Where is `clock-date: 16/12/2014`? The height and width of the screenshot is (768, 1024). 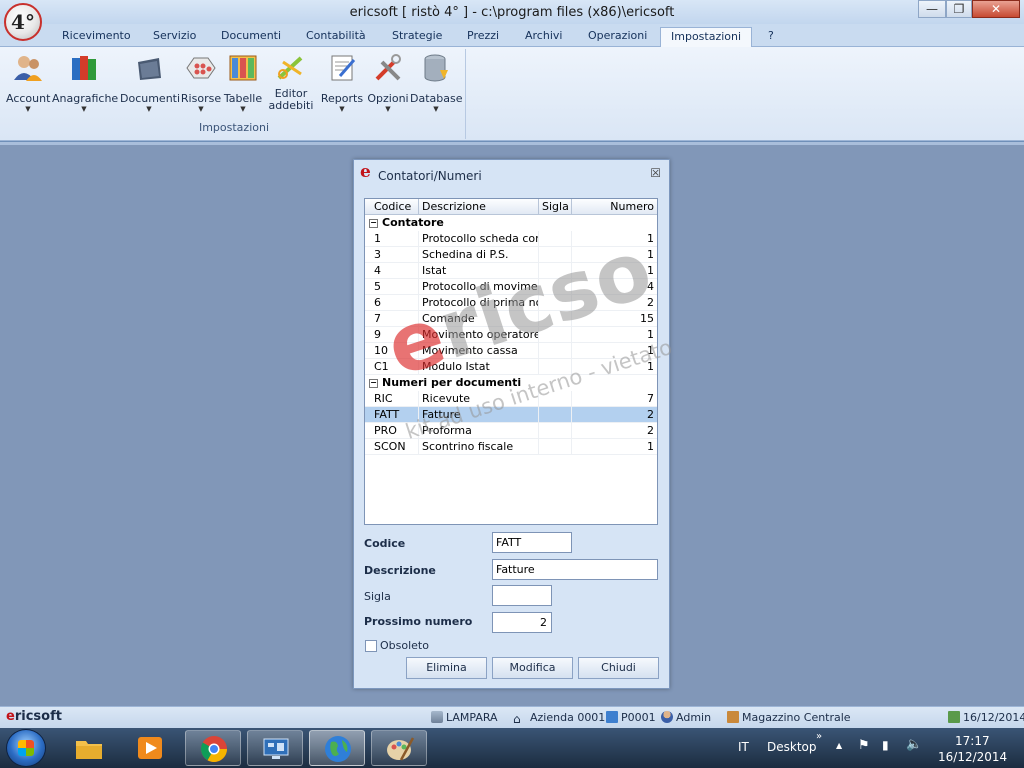
clock-date: 16/12/2014 is located at coordinates (972, 757).